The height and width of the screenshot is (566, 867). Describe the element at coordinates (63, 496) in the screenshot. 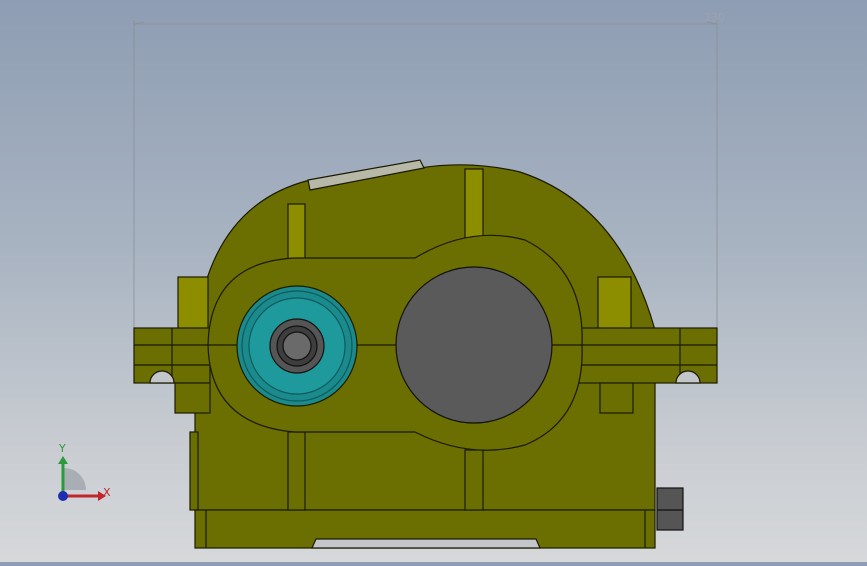

I see `z-axis-point` at that location.